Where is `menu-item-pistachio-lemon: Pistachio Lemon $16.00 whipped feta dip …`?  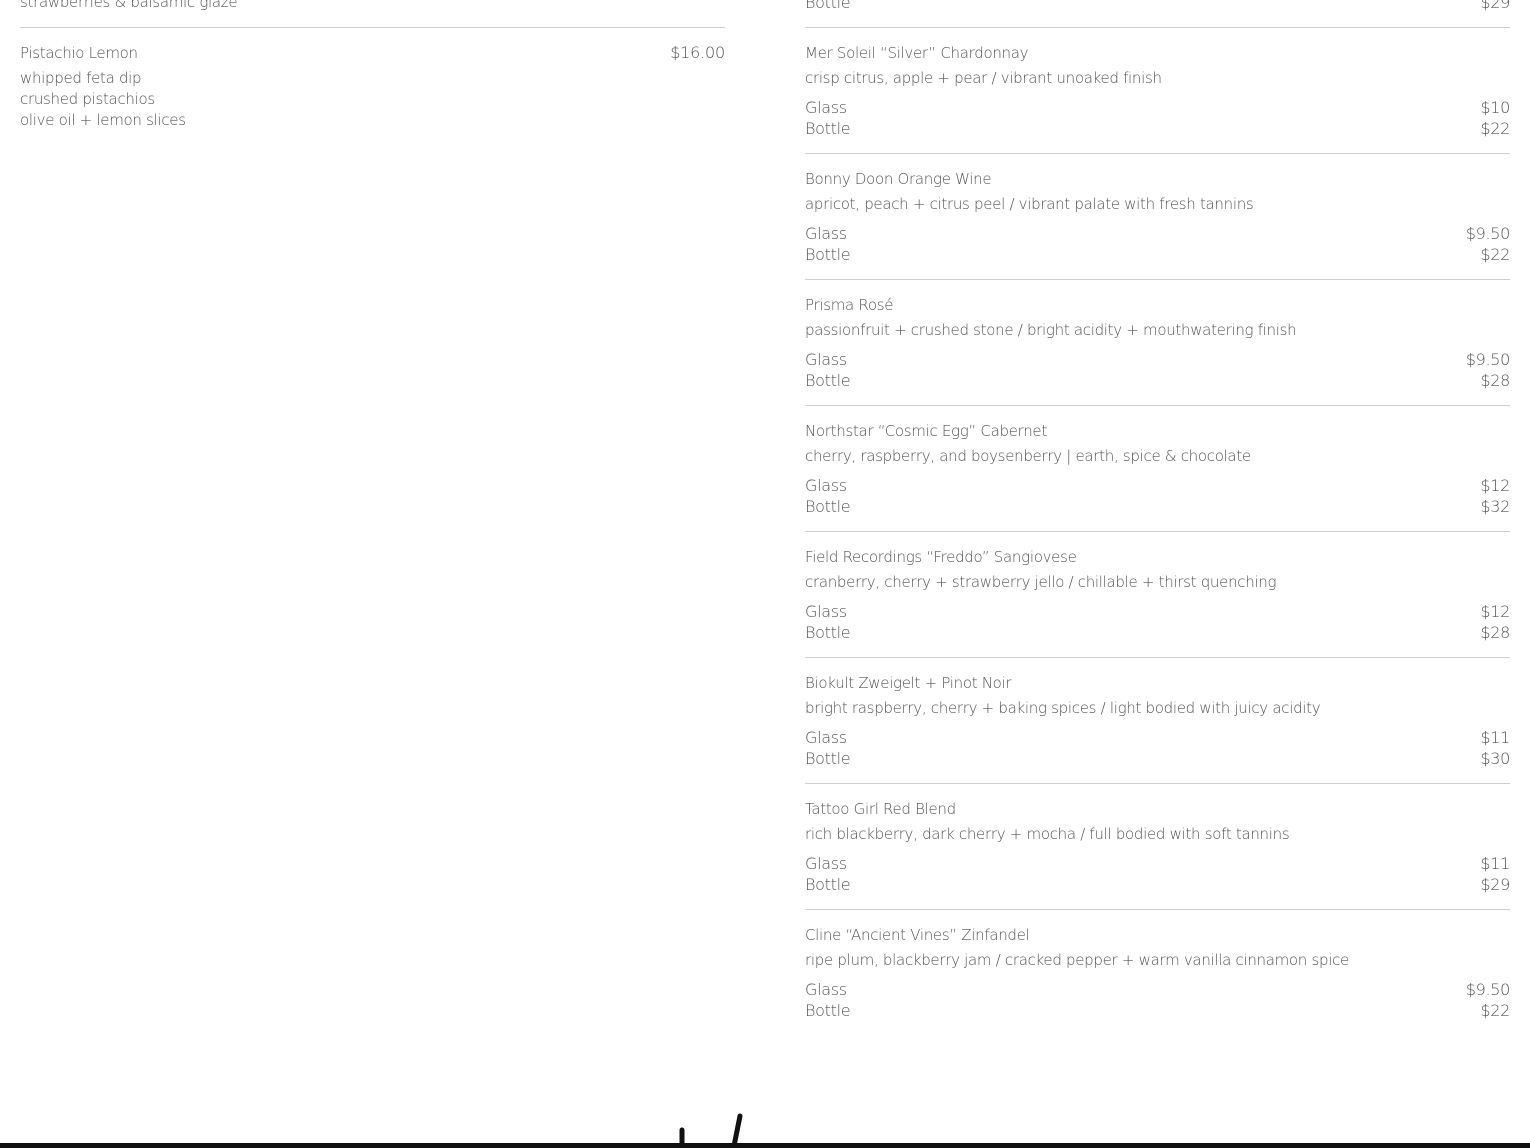 menu-item-pistachio-lemon: Pistachio Lemon $16.00 whipped feta dip … is located at coordinates (372, 79).